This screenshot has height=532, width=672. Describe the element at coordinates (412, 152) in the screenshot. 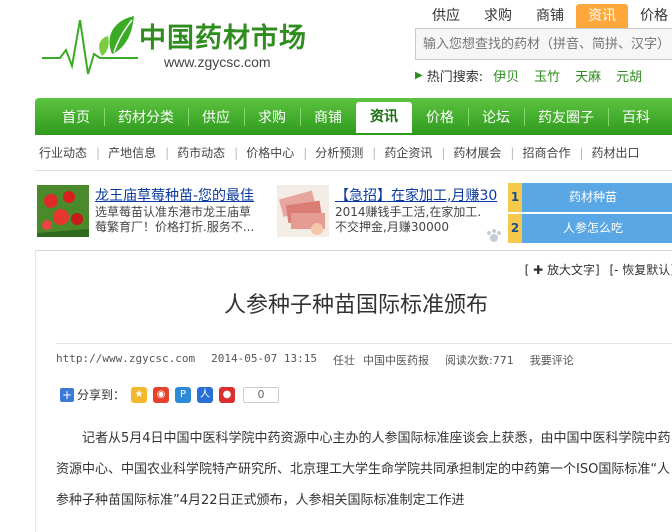

I see `subnav-item: 药企资讯` at that location.